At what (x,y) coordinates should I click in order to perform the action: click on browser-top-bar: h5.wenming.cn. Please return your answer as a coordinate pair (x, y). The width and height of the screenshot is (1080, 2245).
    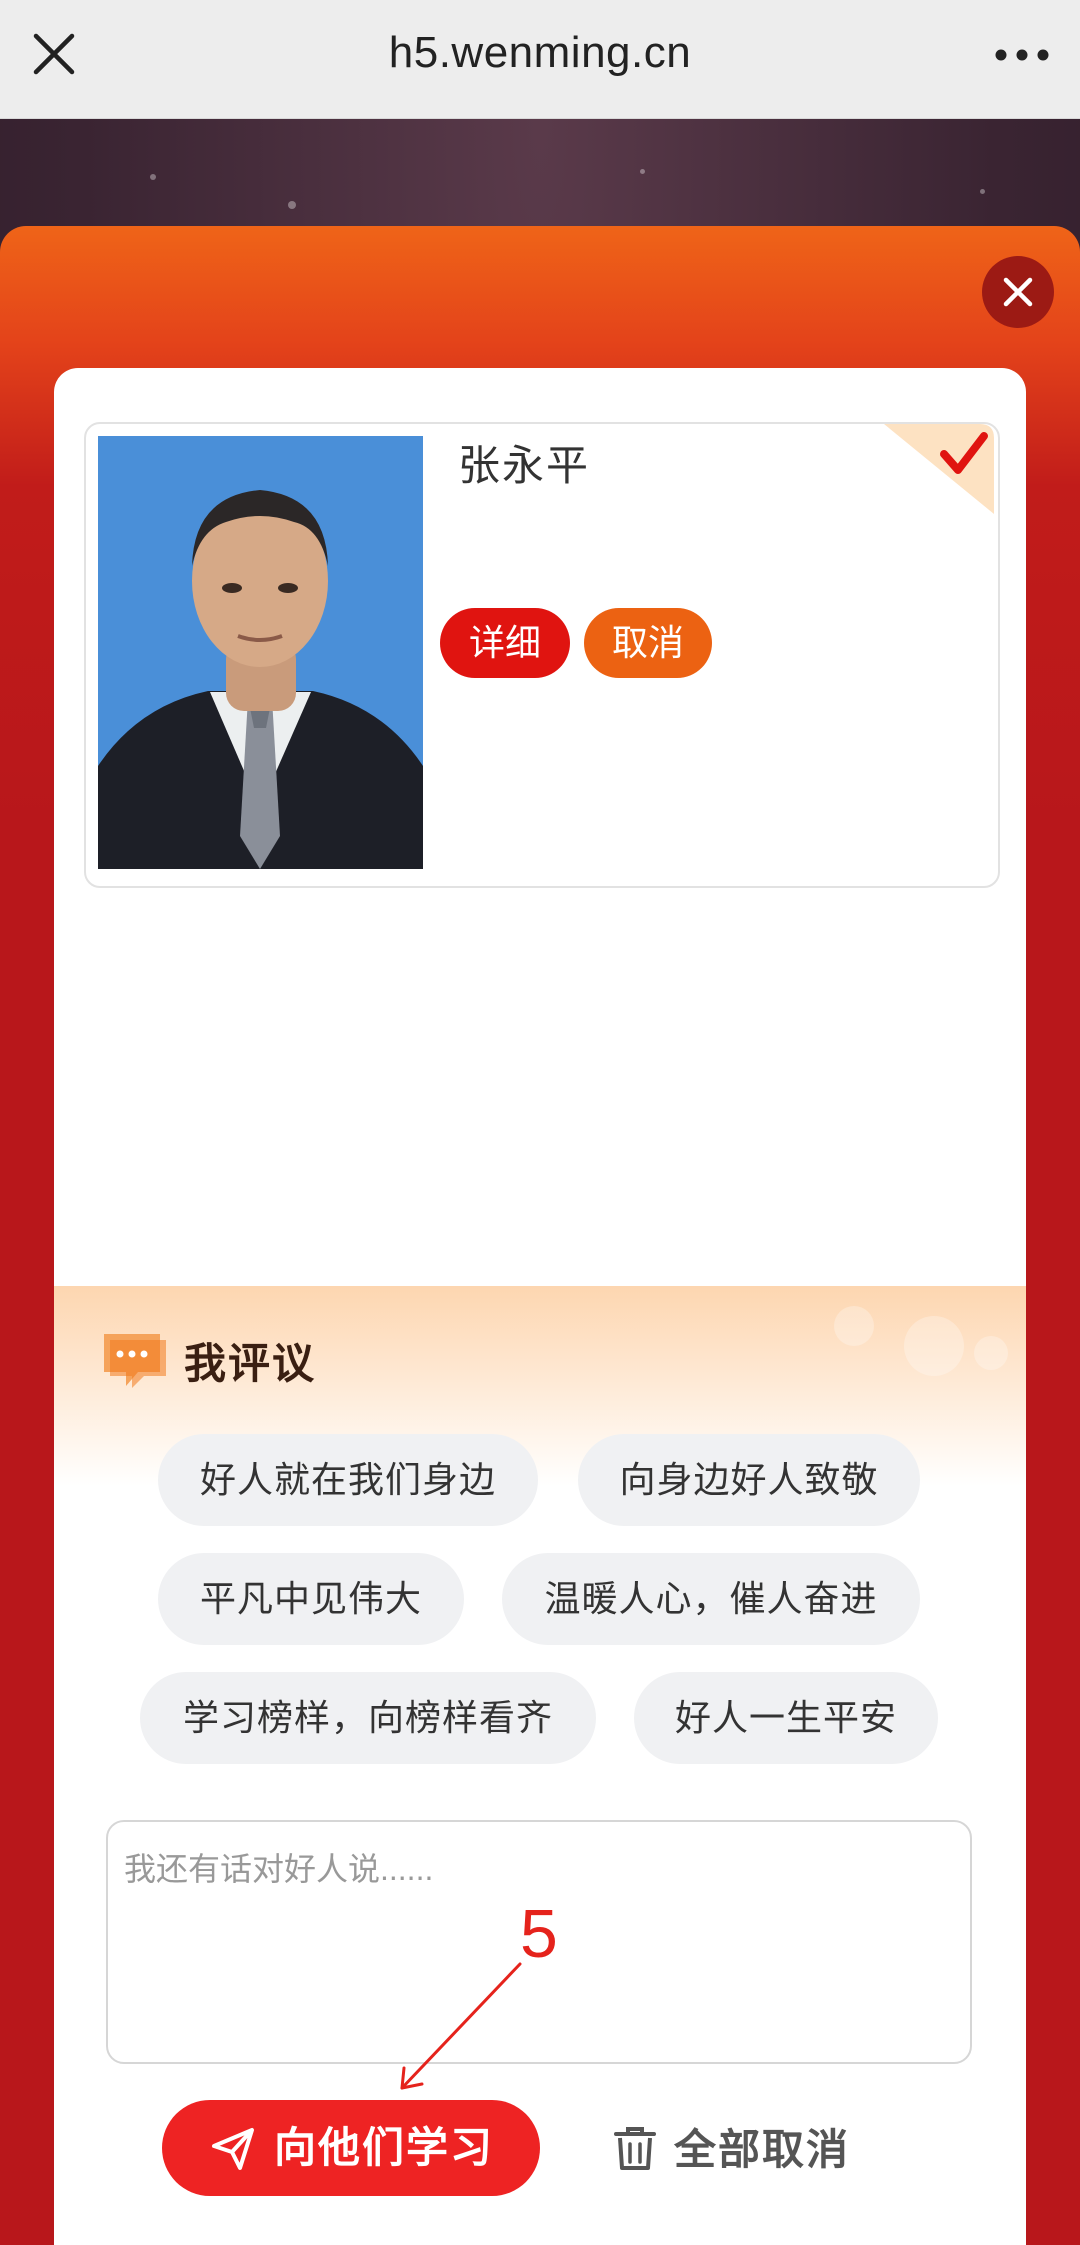
    Looking at the image, I should click on (540, 59).